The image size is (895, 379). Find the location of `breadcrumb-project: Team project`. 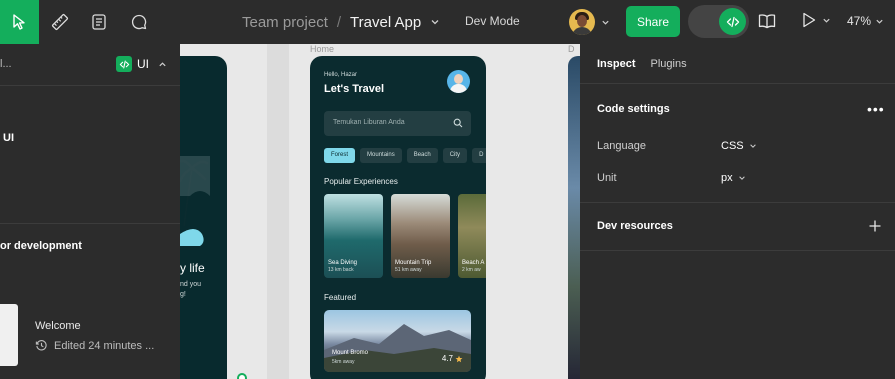

breadcrumb-project: Team project is located at coordinates (285, 22).